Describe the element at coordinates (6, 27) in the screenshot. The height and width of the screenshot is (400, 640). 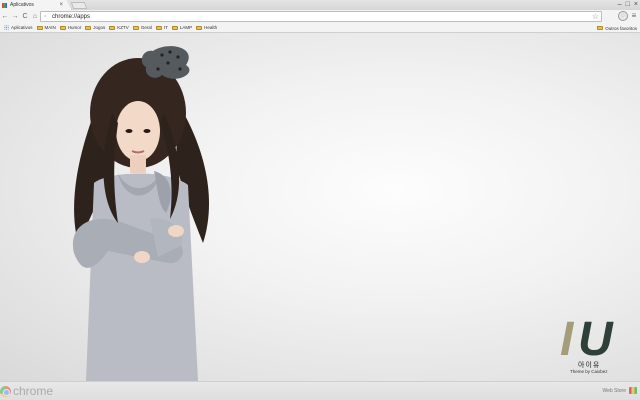
I see `apps-grid-icon` at that location.